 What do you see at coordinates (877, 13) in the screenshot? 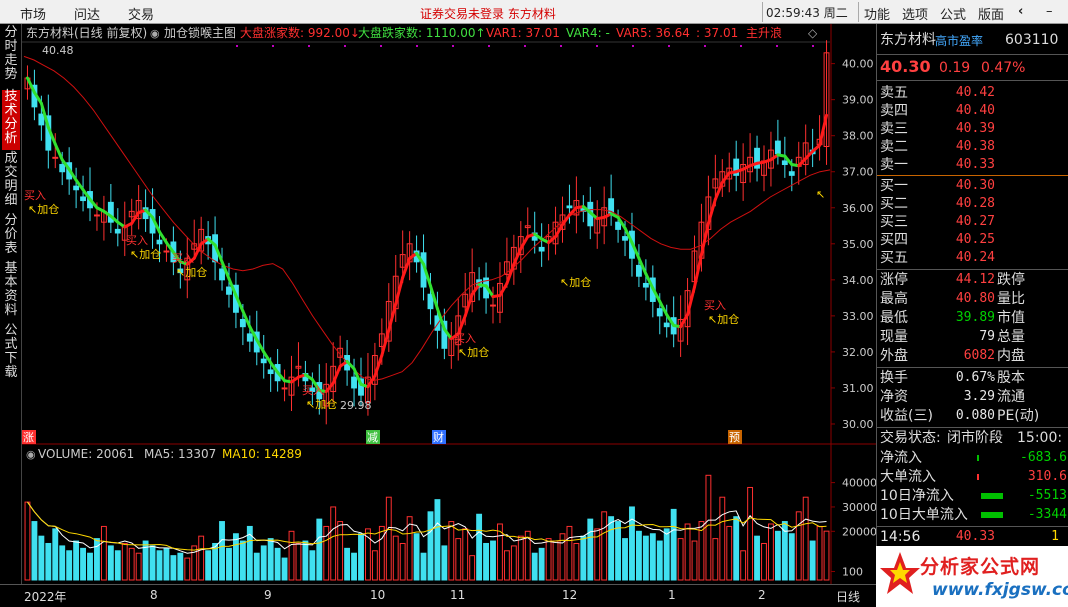
I see `menu-function: 功能` at bounding box center [877, 13].